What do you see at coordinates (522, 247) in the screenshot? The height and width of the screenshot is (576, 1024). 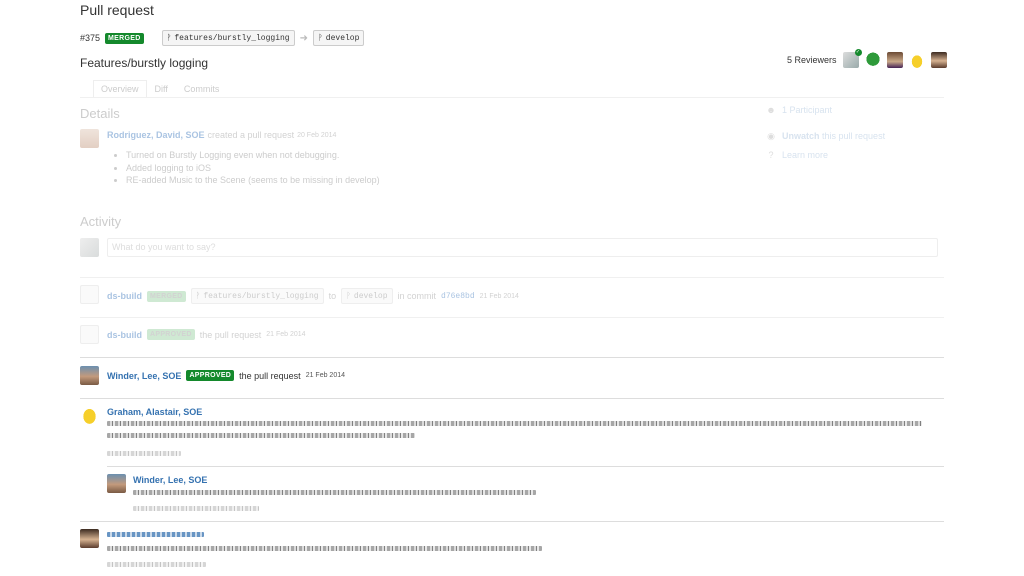 I see `comment-input: What do you want to say?` at bounding box center [522, 247].